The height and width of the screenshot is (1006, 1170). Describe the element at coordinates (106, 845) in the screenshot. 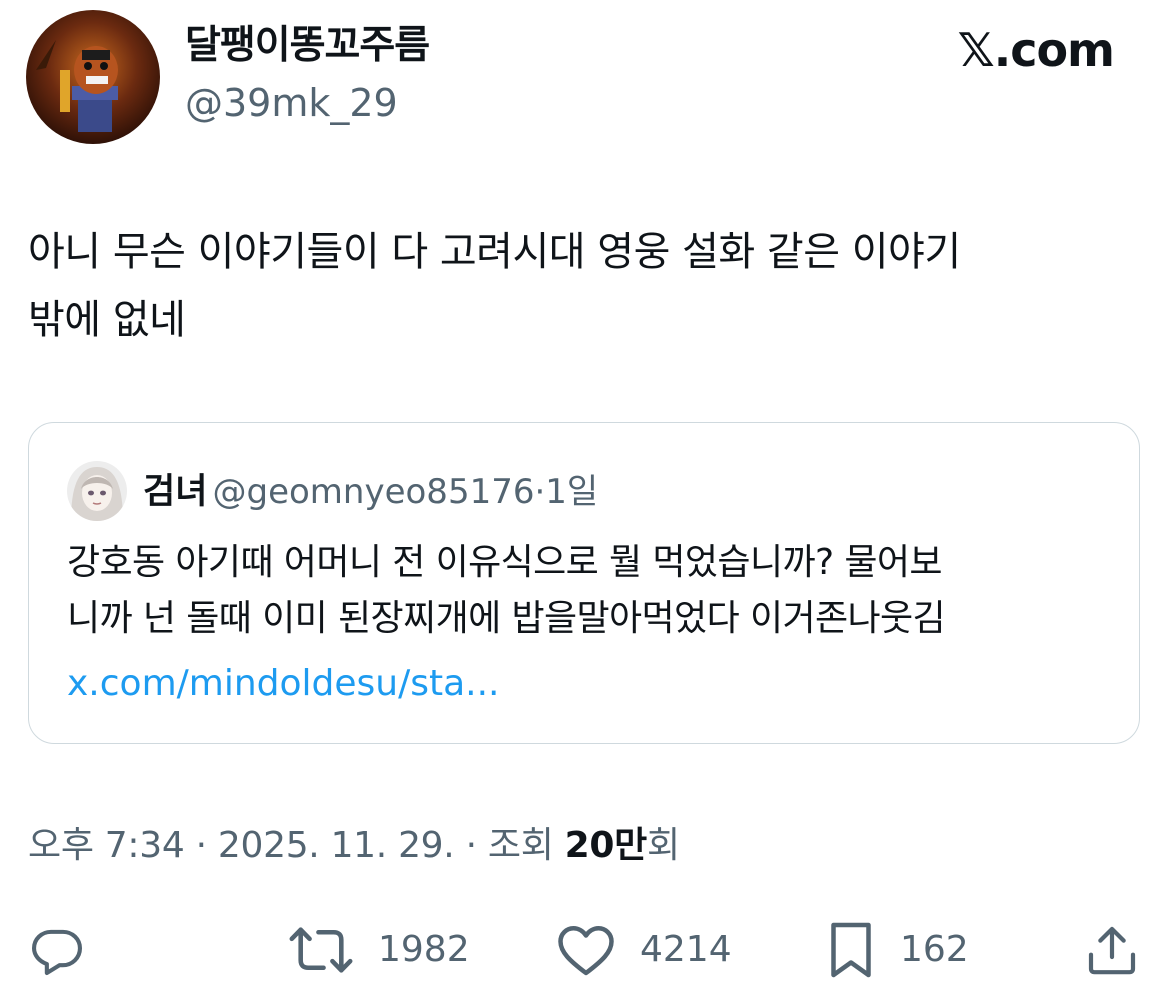

I see `tweet-time: 오후 7:34` at that location.